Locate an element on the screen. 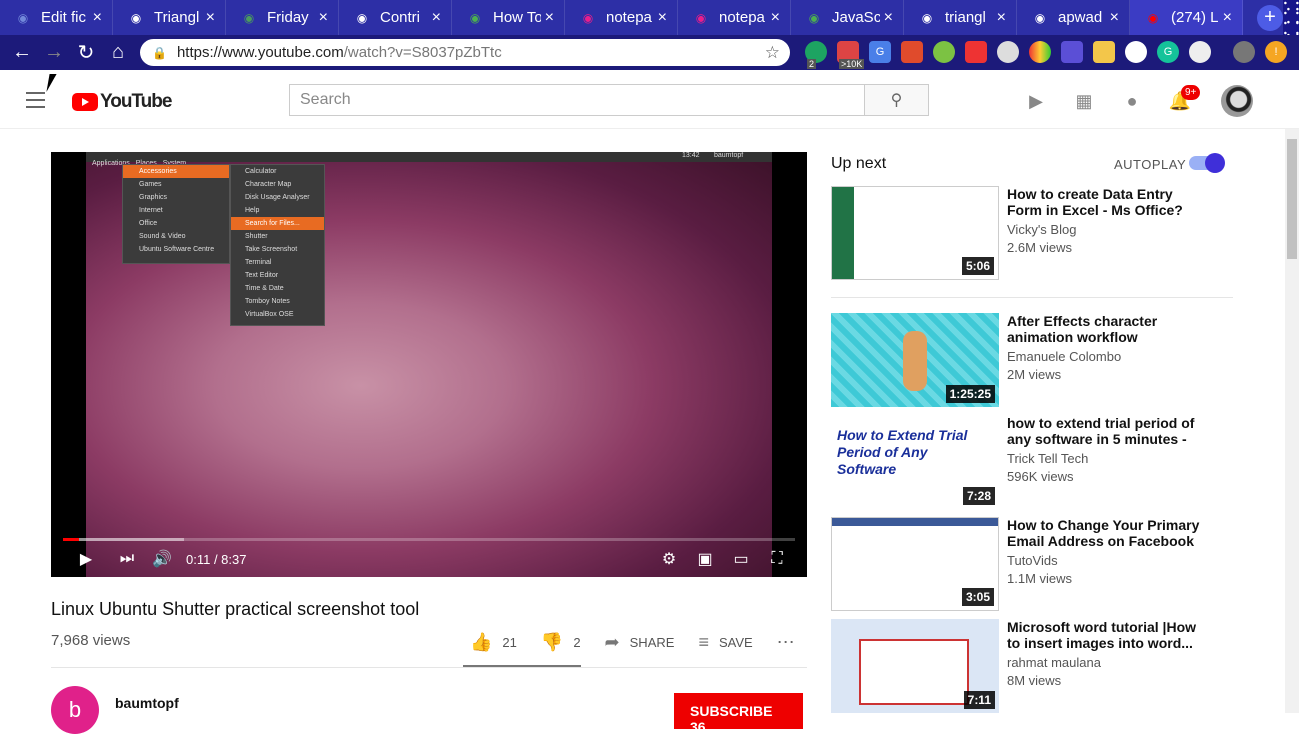 This screenshot has height=735, width=1299. ubuntu-submenu-item: Disk Usage Analyser is located at coordinates (277, 197).